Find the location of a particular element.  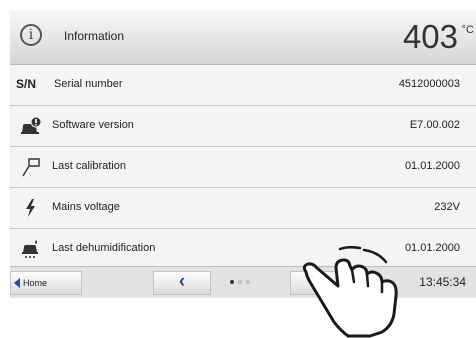

temperature-value: 403 is located at coordinates (430, 36).